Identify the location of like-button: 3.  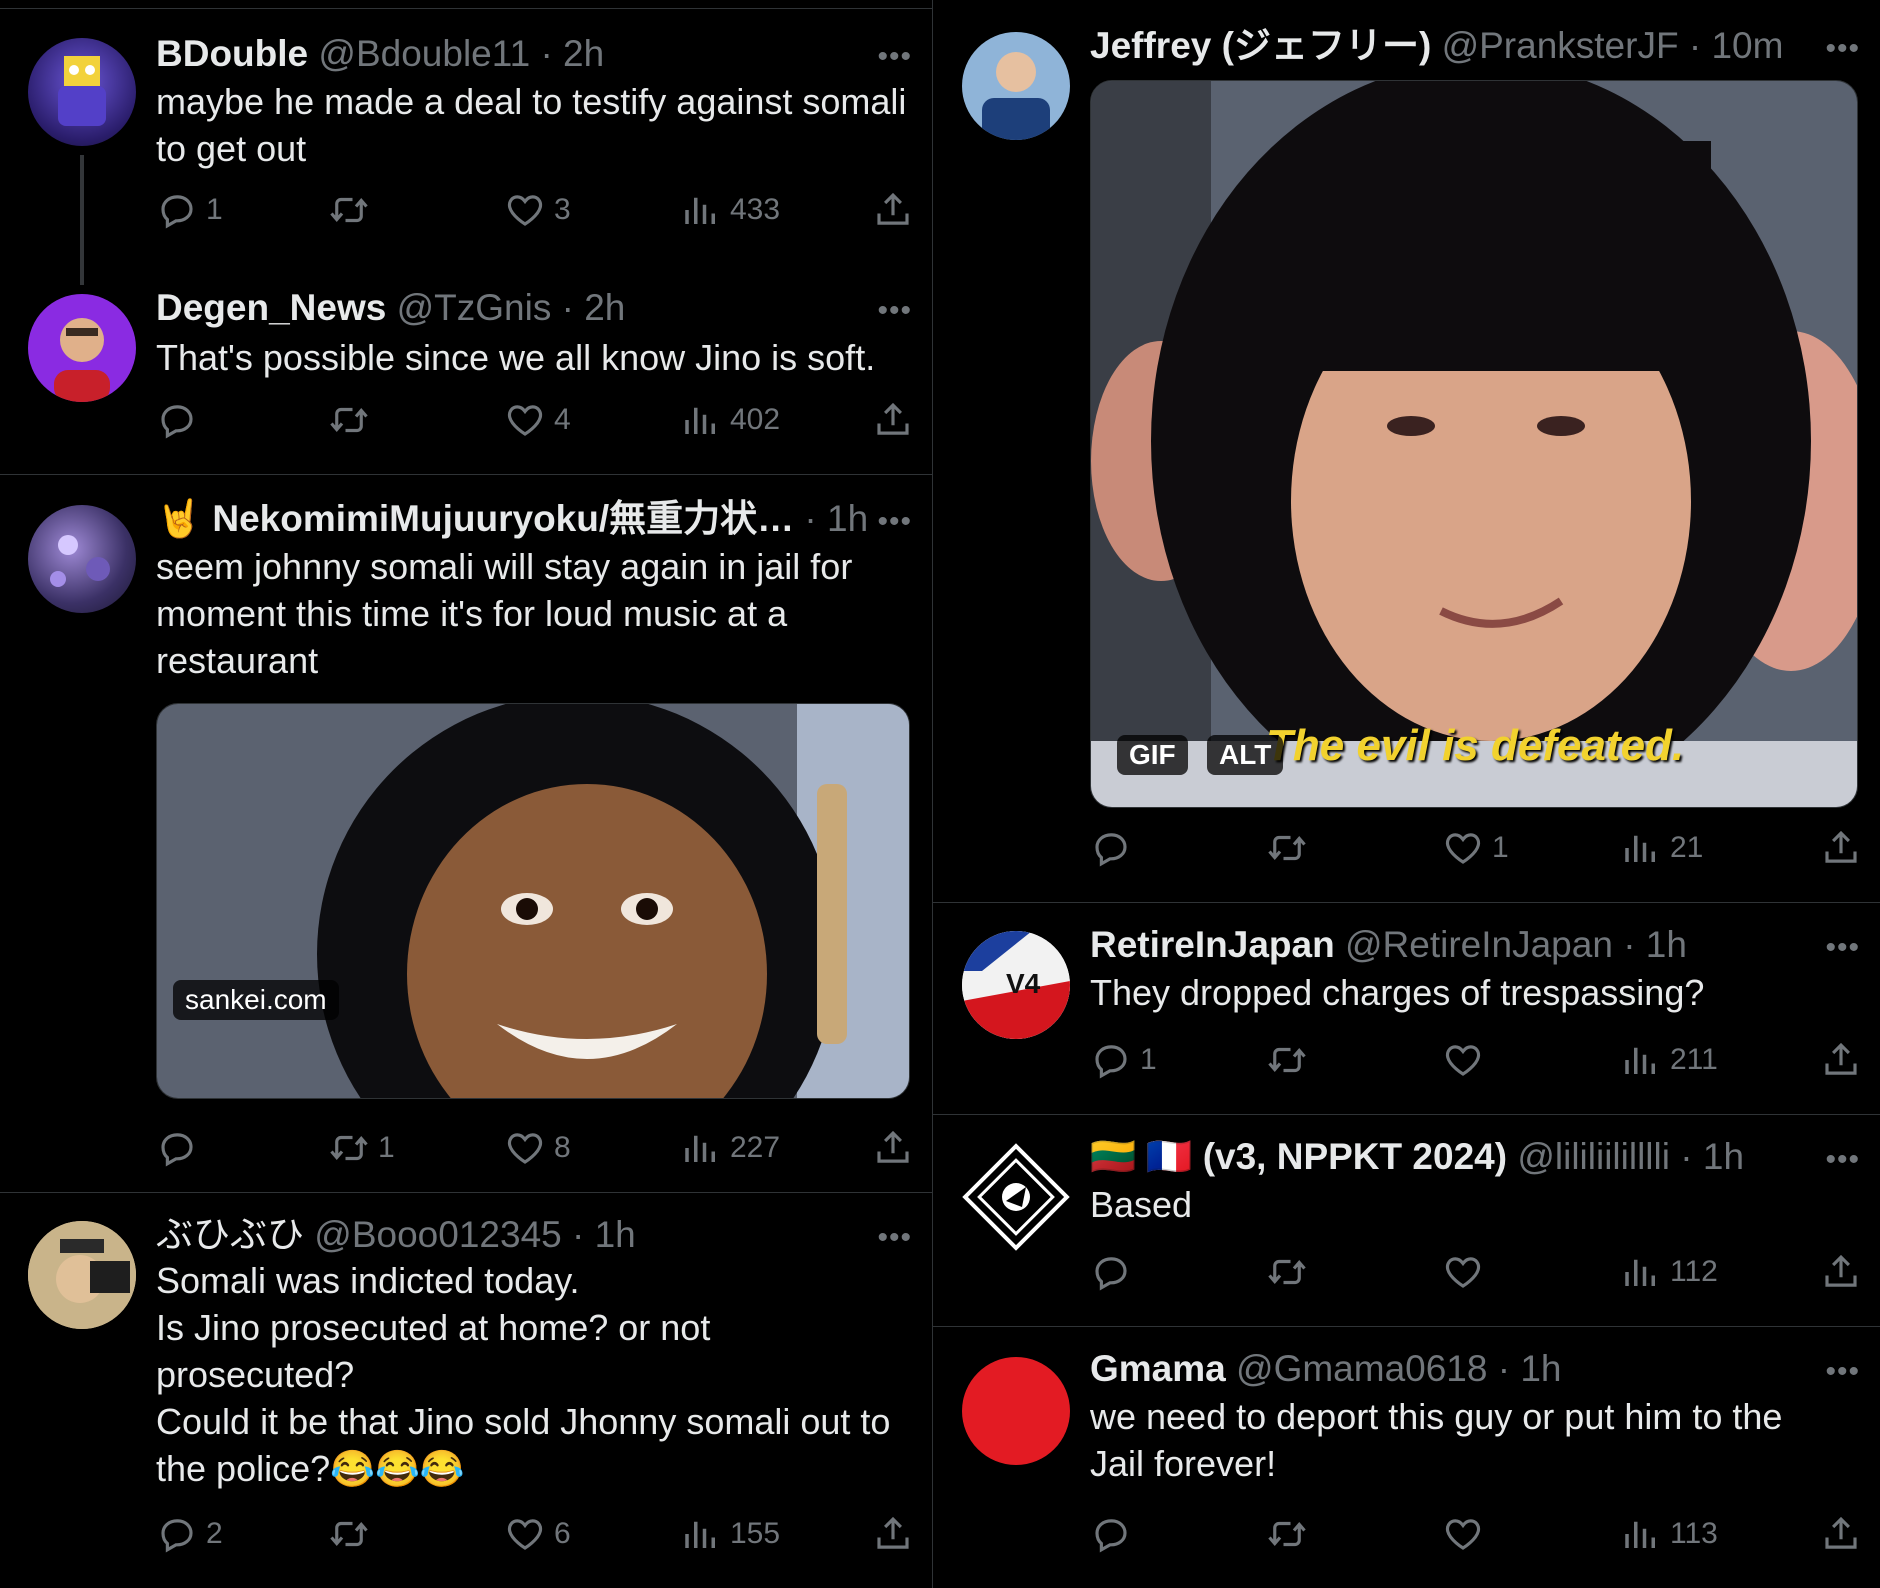
(537, 210).